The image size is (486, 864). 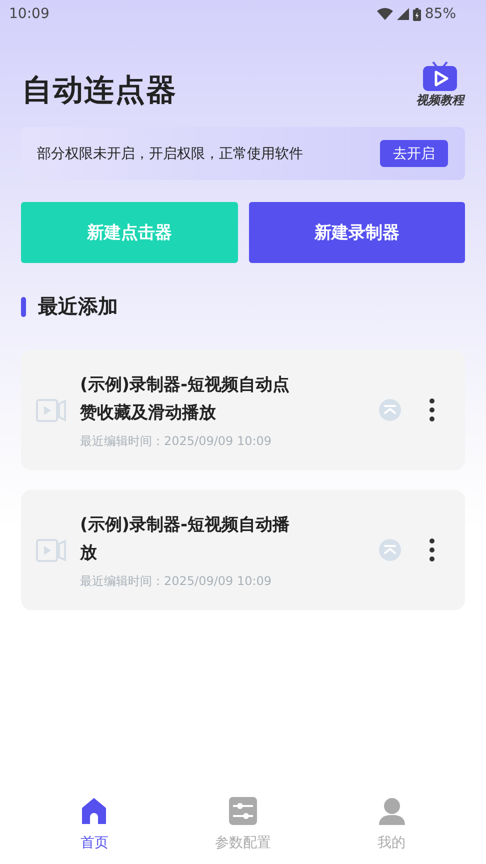 I want to click on signal-icon, so click(x=402, y=14).